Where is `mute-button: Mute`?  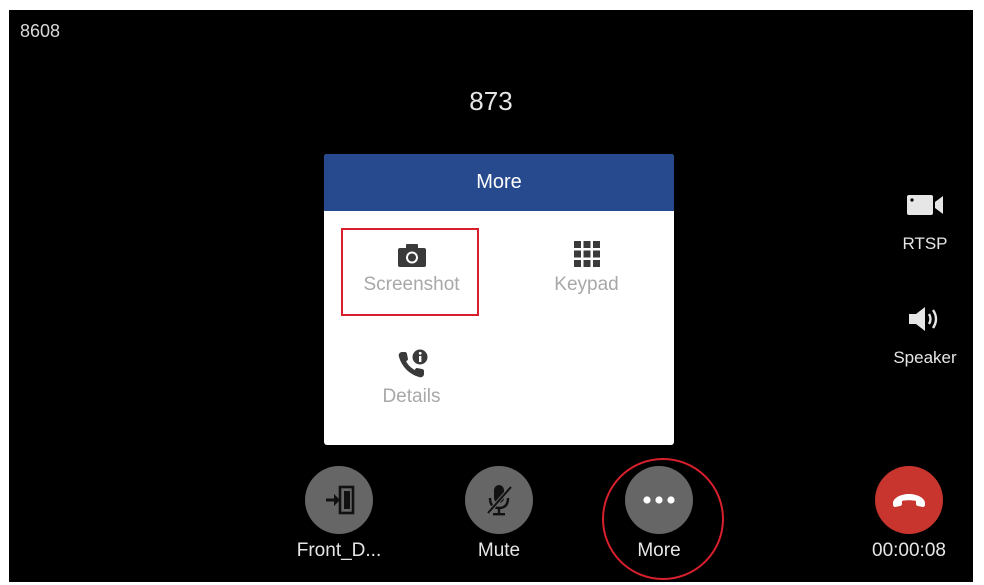
mute-button: Mute is located at coordinates (499, 514).